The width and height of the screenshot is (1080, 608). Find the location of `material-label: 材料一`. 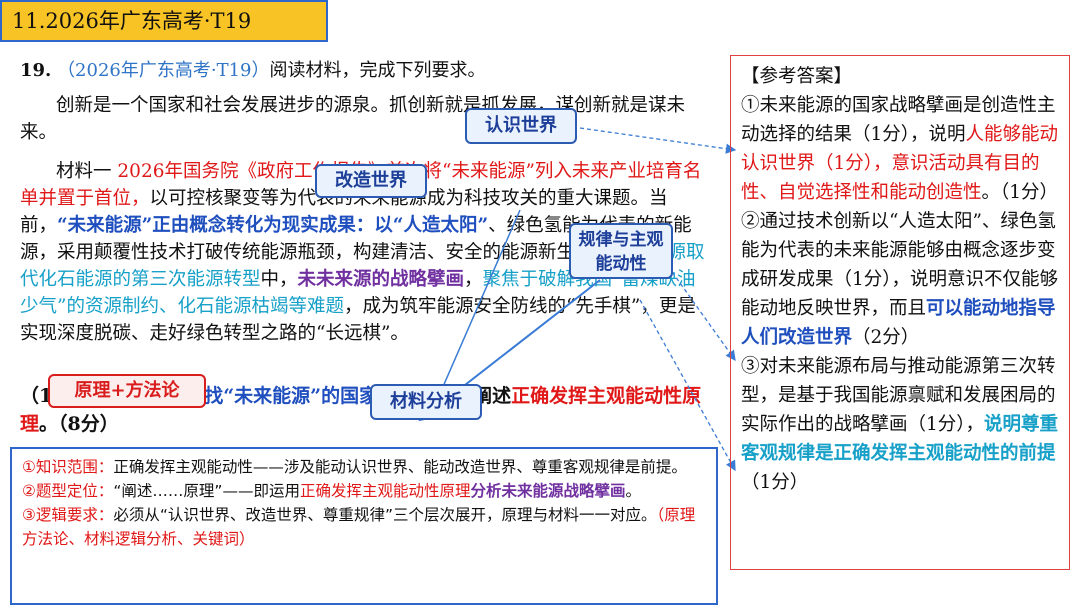

material-label: 材料一 is located at coordinates (84, 171).